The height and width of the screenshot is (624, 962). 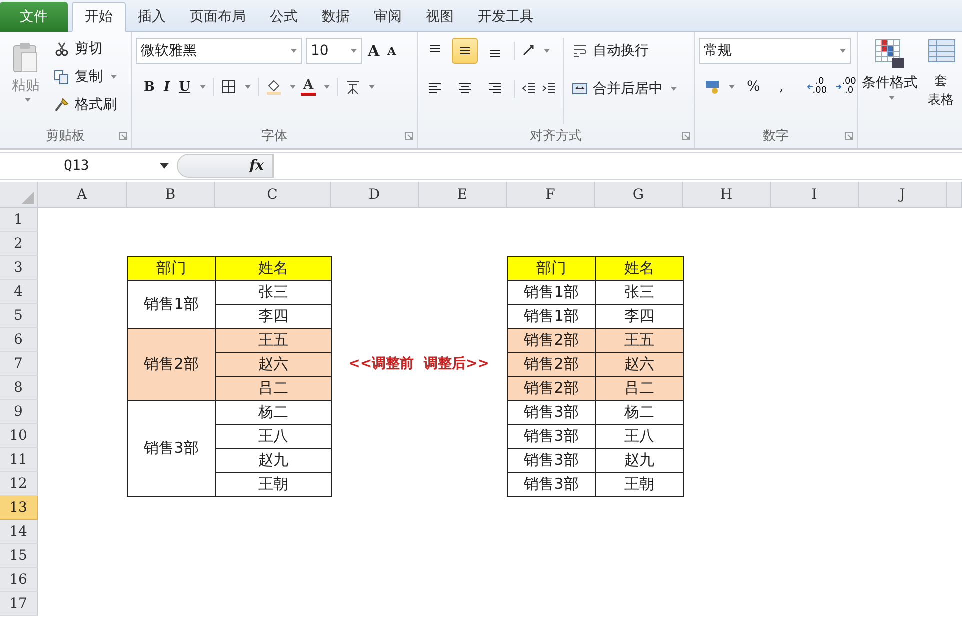 What do you see at coordinates (19, 220) in the screenshot?
I see `row-header: 1` at bounding box center [19, 220].